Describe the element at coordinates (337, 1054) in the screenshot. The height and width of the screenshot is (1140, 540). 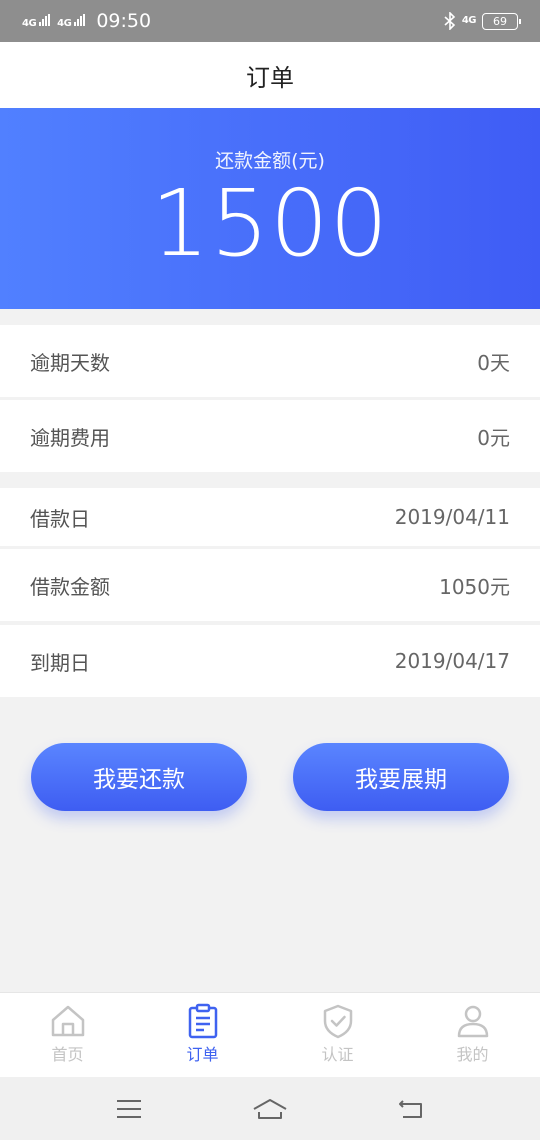
I see `tab-label: 认证` at that location.